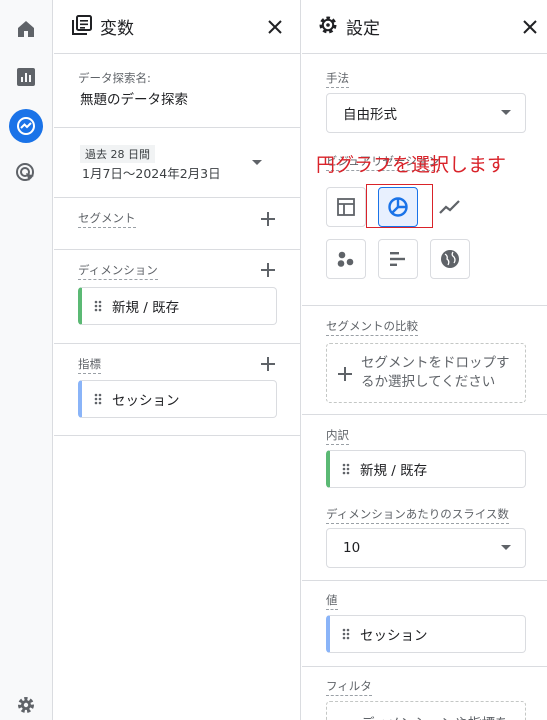  Describe the element at coordinates (177, 27) in the screenshot. I see `variables-header: 変数` at that location.